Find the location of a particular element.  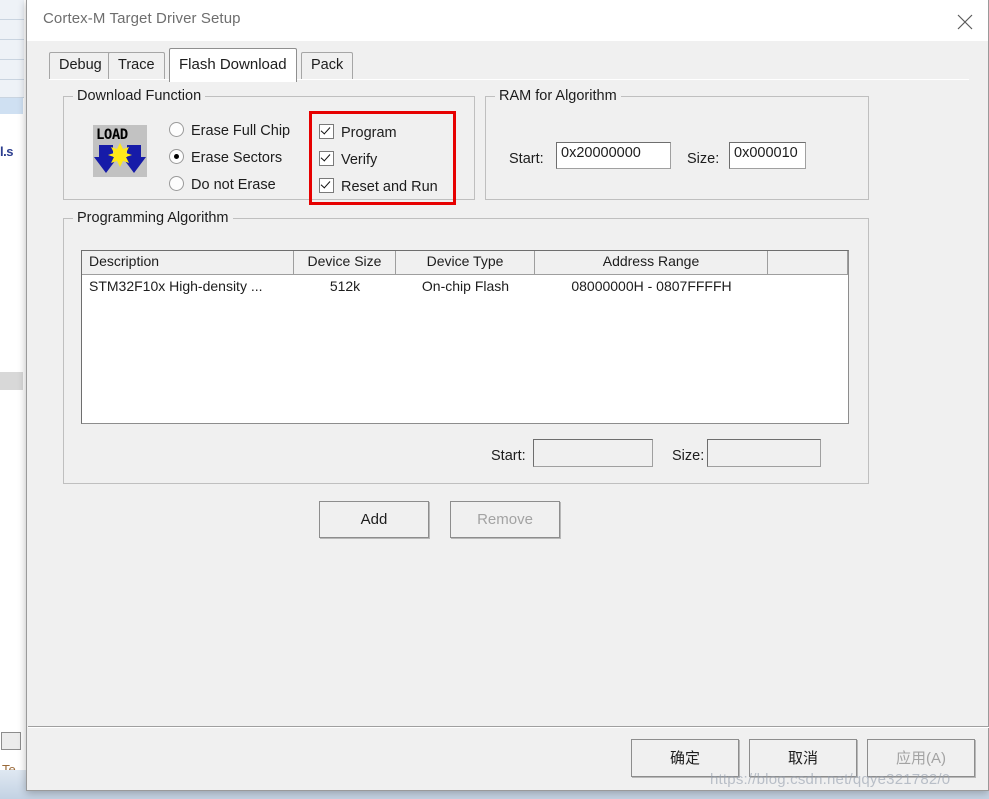

checkbox-label-reset-and-run: Reset and Run is located at coordinates (389, 187).